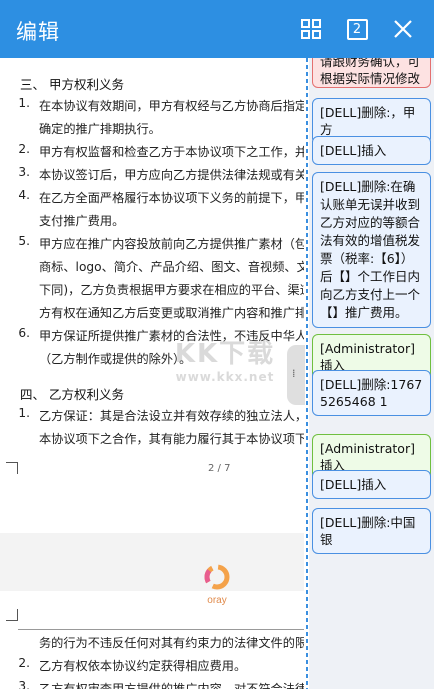  I want to click on tabs-count-icon: 2, so click(357, 29).